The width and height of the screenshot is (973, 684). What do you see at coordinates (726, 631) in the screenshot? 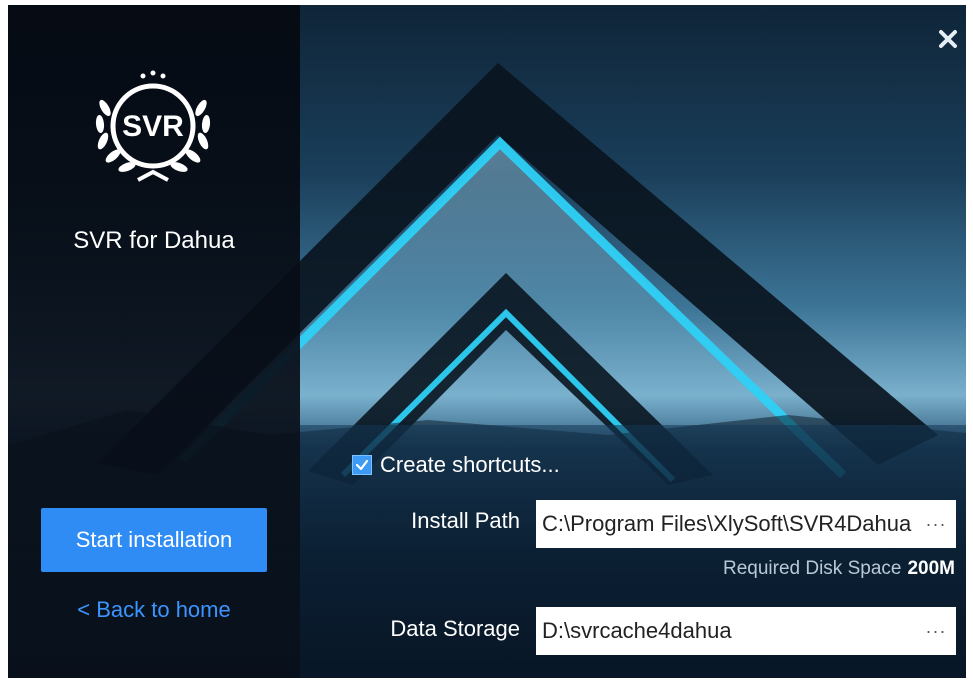
I see `data-storage-input` at bounding box center [726, 631].